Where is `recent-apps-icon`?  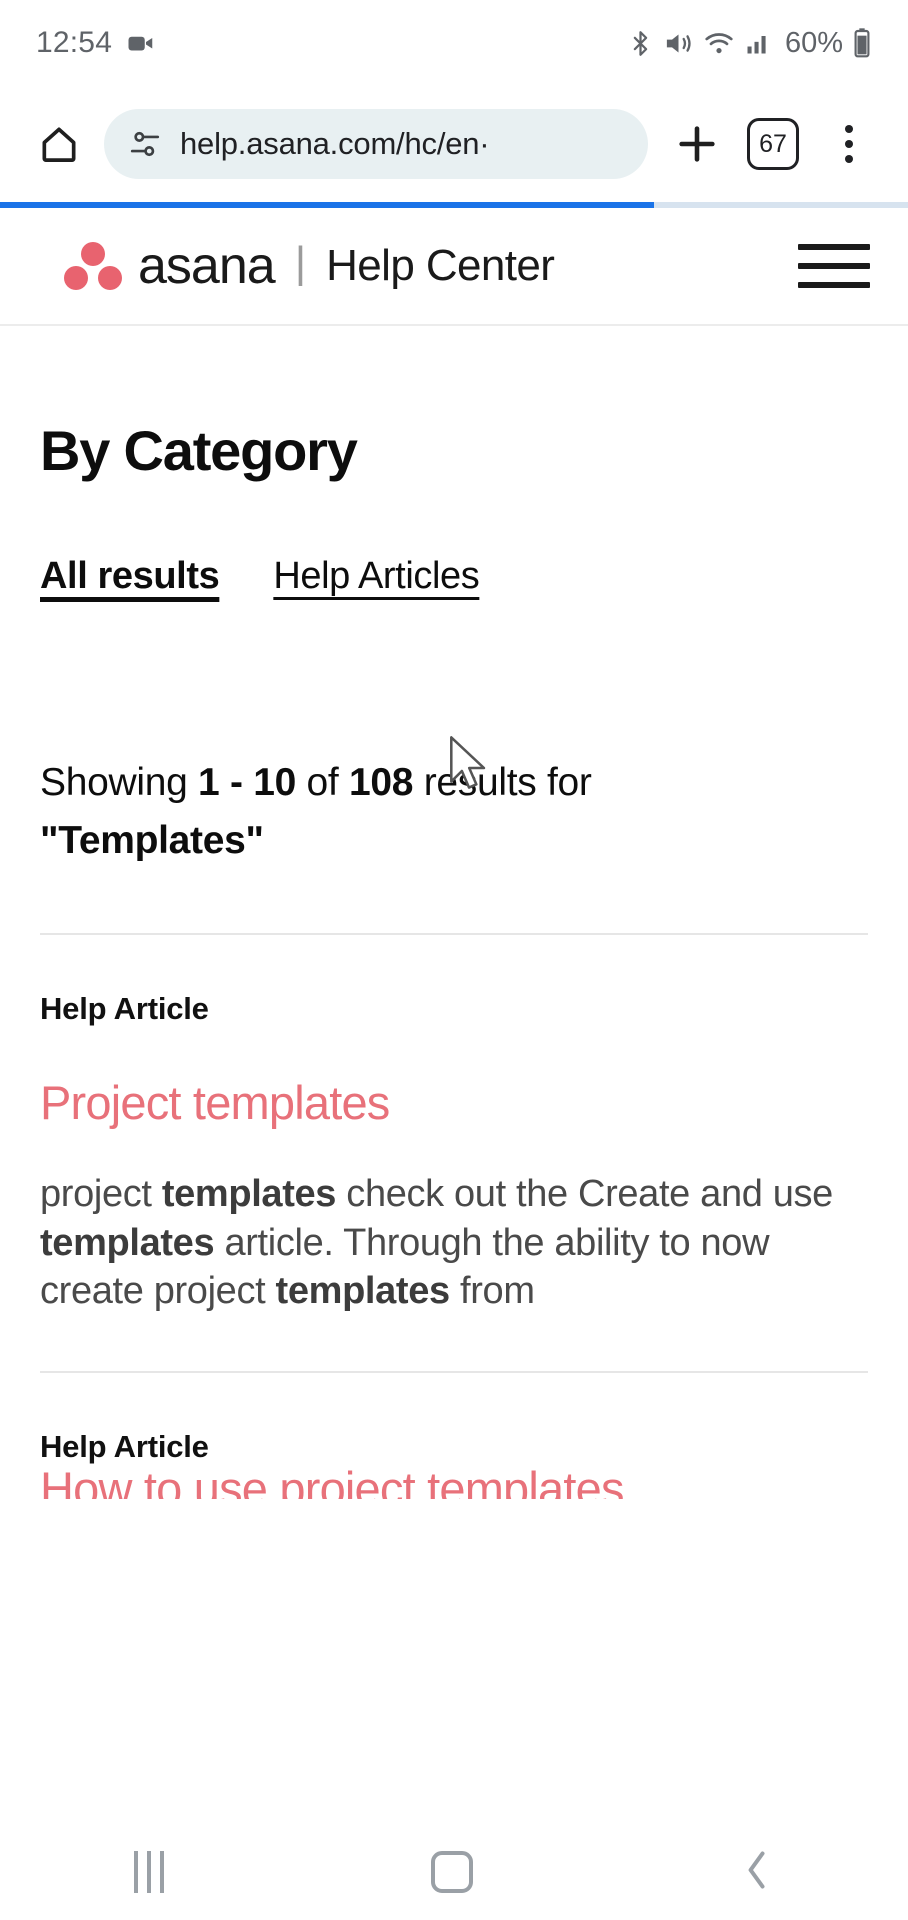 recent-apps-icon is located at coordinates (148, 1872).